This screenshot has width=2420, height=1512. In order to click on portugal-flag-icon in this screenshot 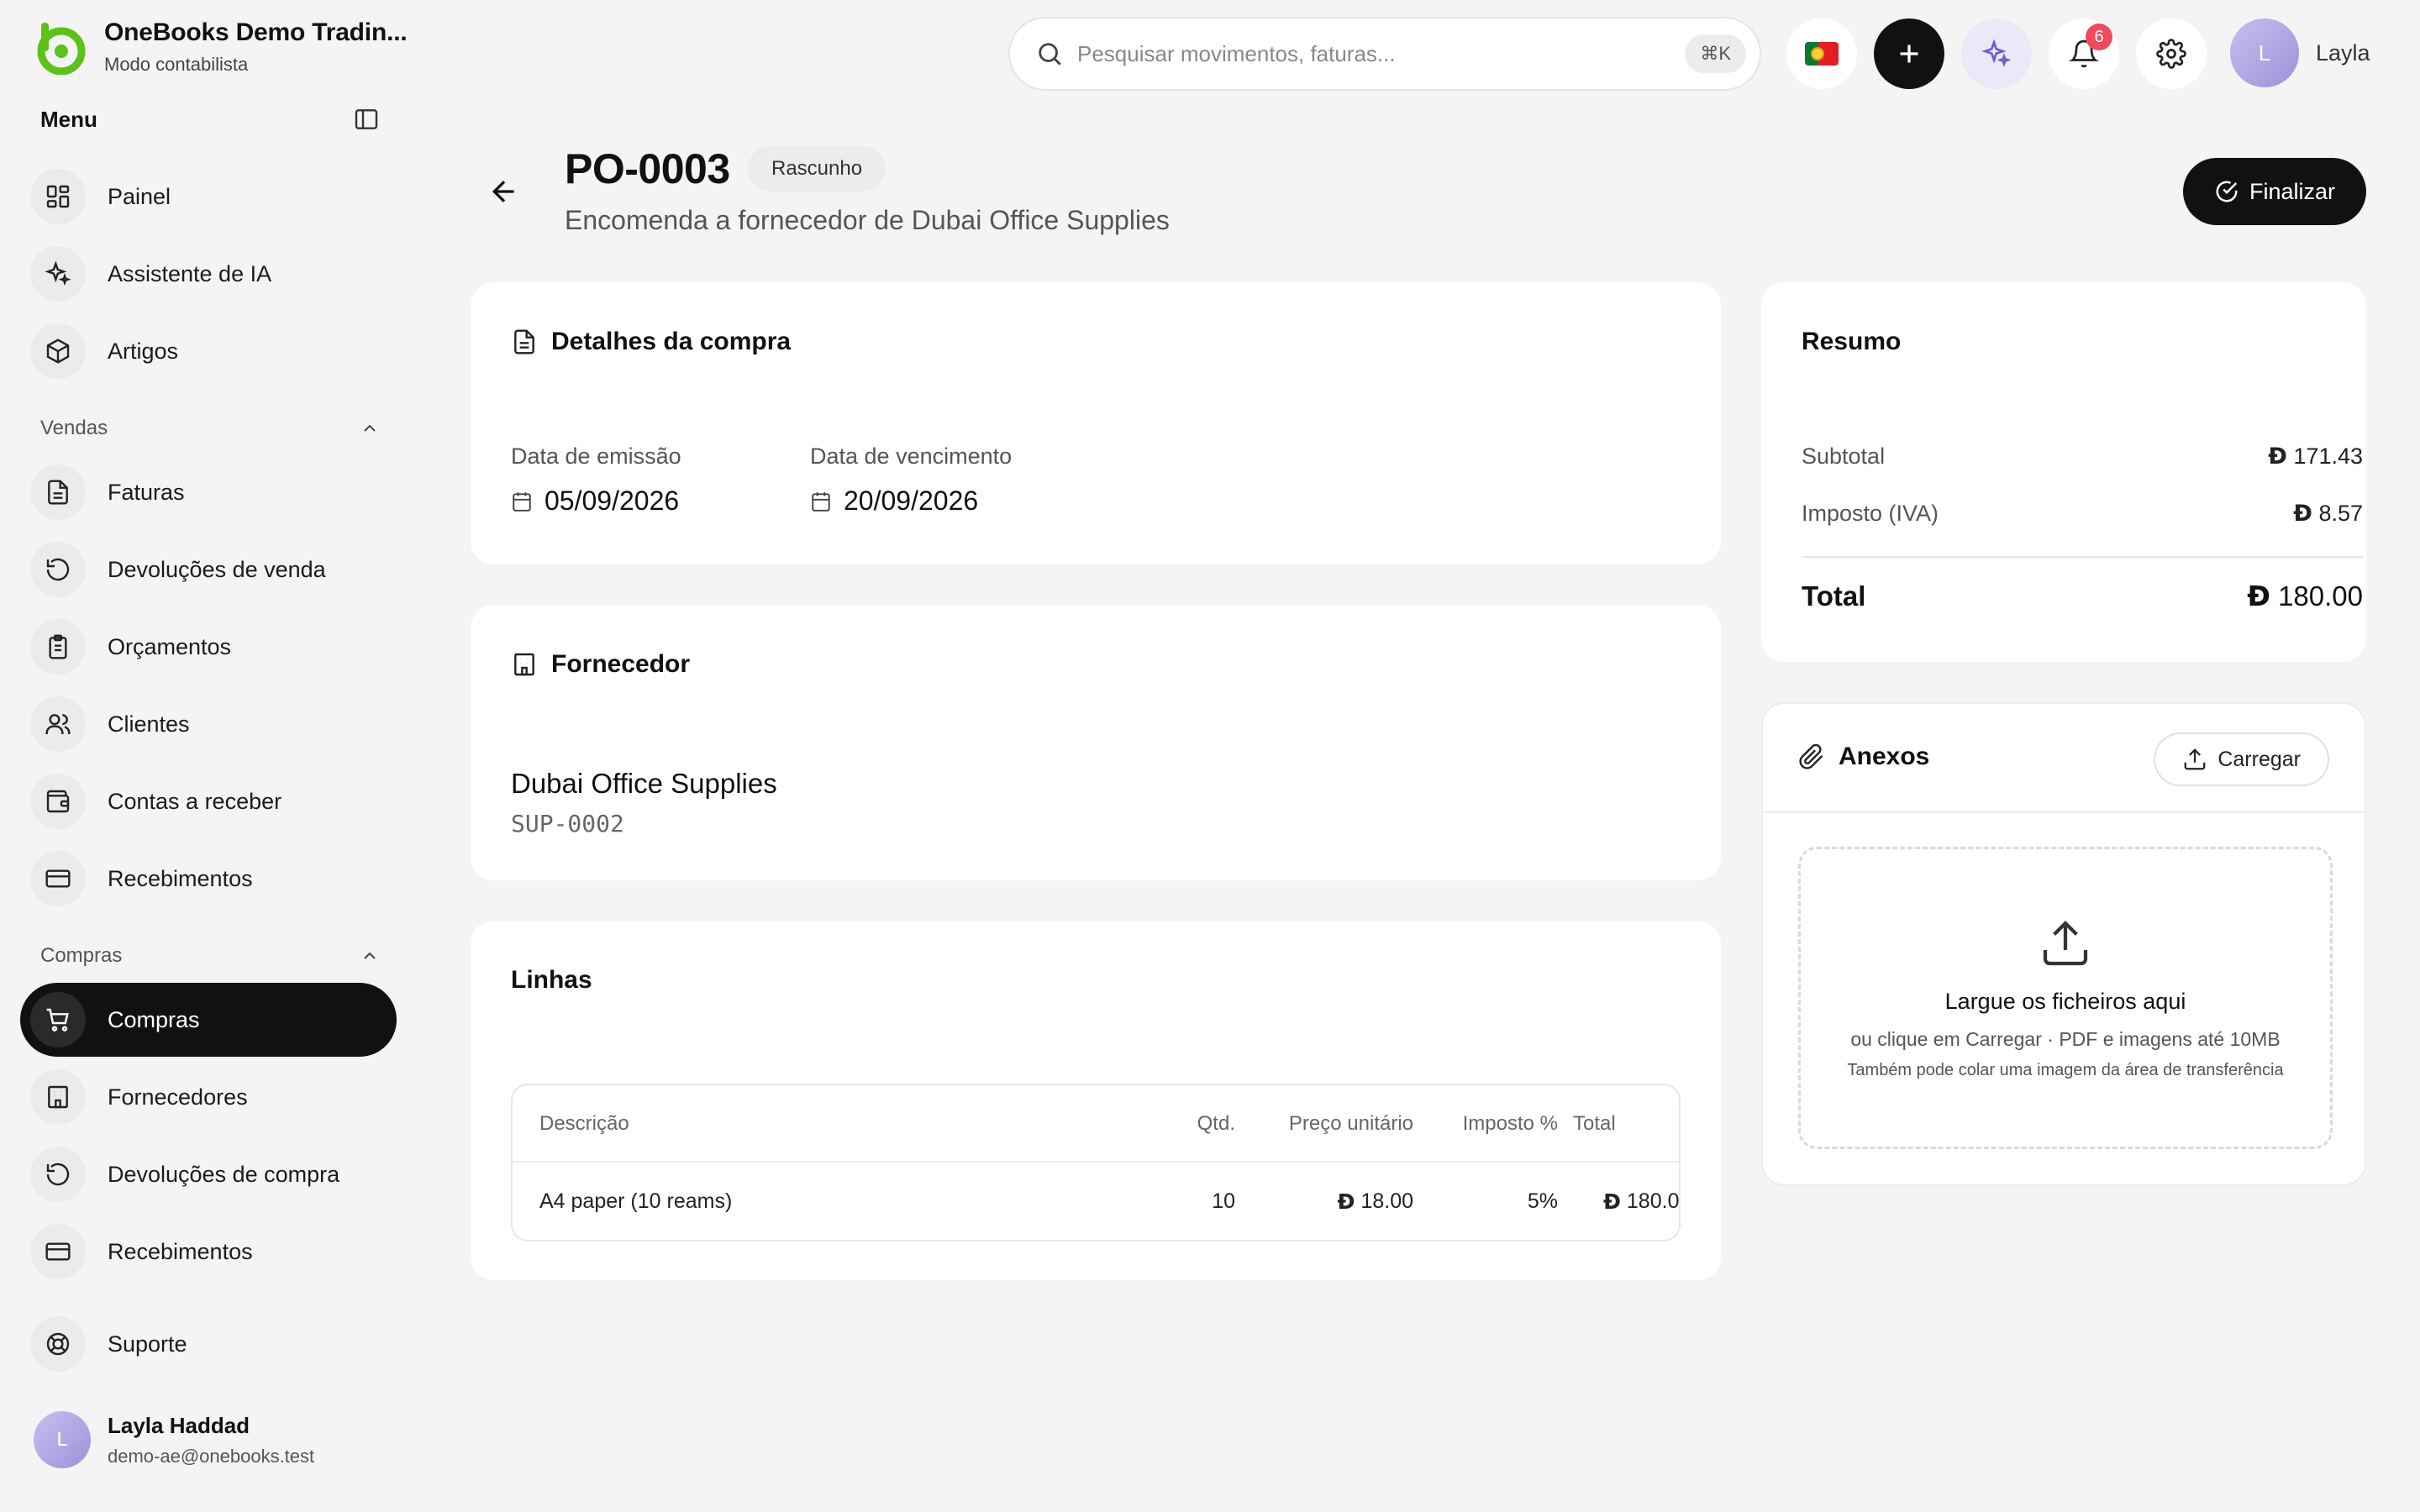, I will do `click(1822, 54)`.